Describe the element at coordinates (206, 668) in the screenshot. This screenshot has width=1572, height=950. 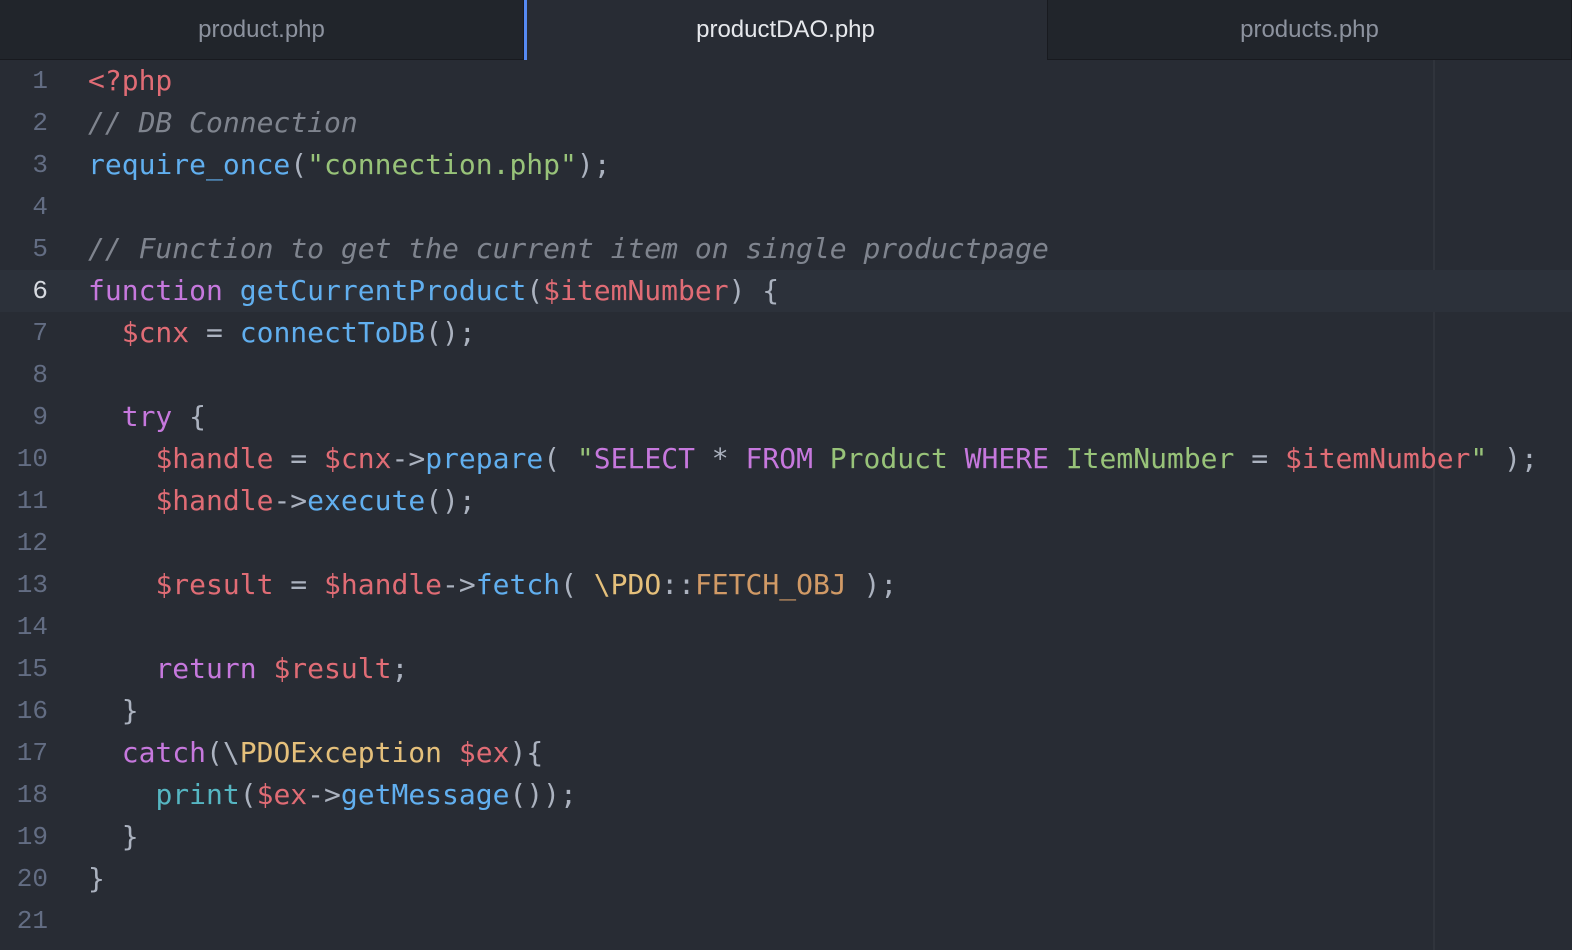
I see `code-token: return` at that location.